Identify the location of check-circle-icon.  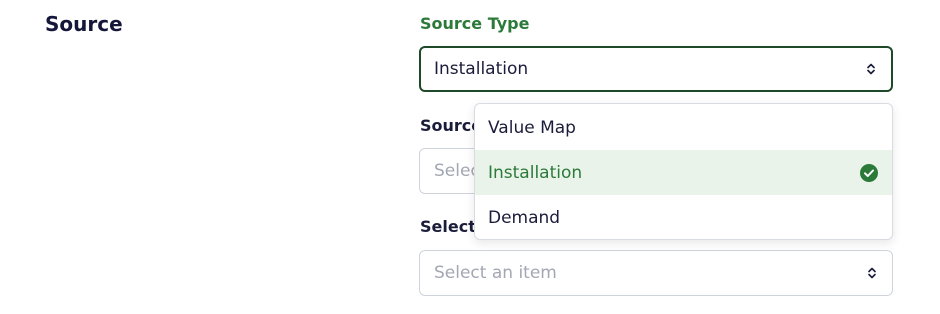
(869, 172).